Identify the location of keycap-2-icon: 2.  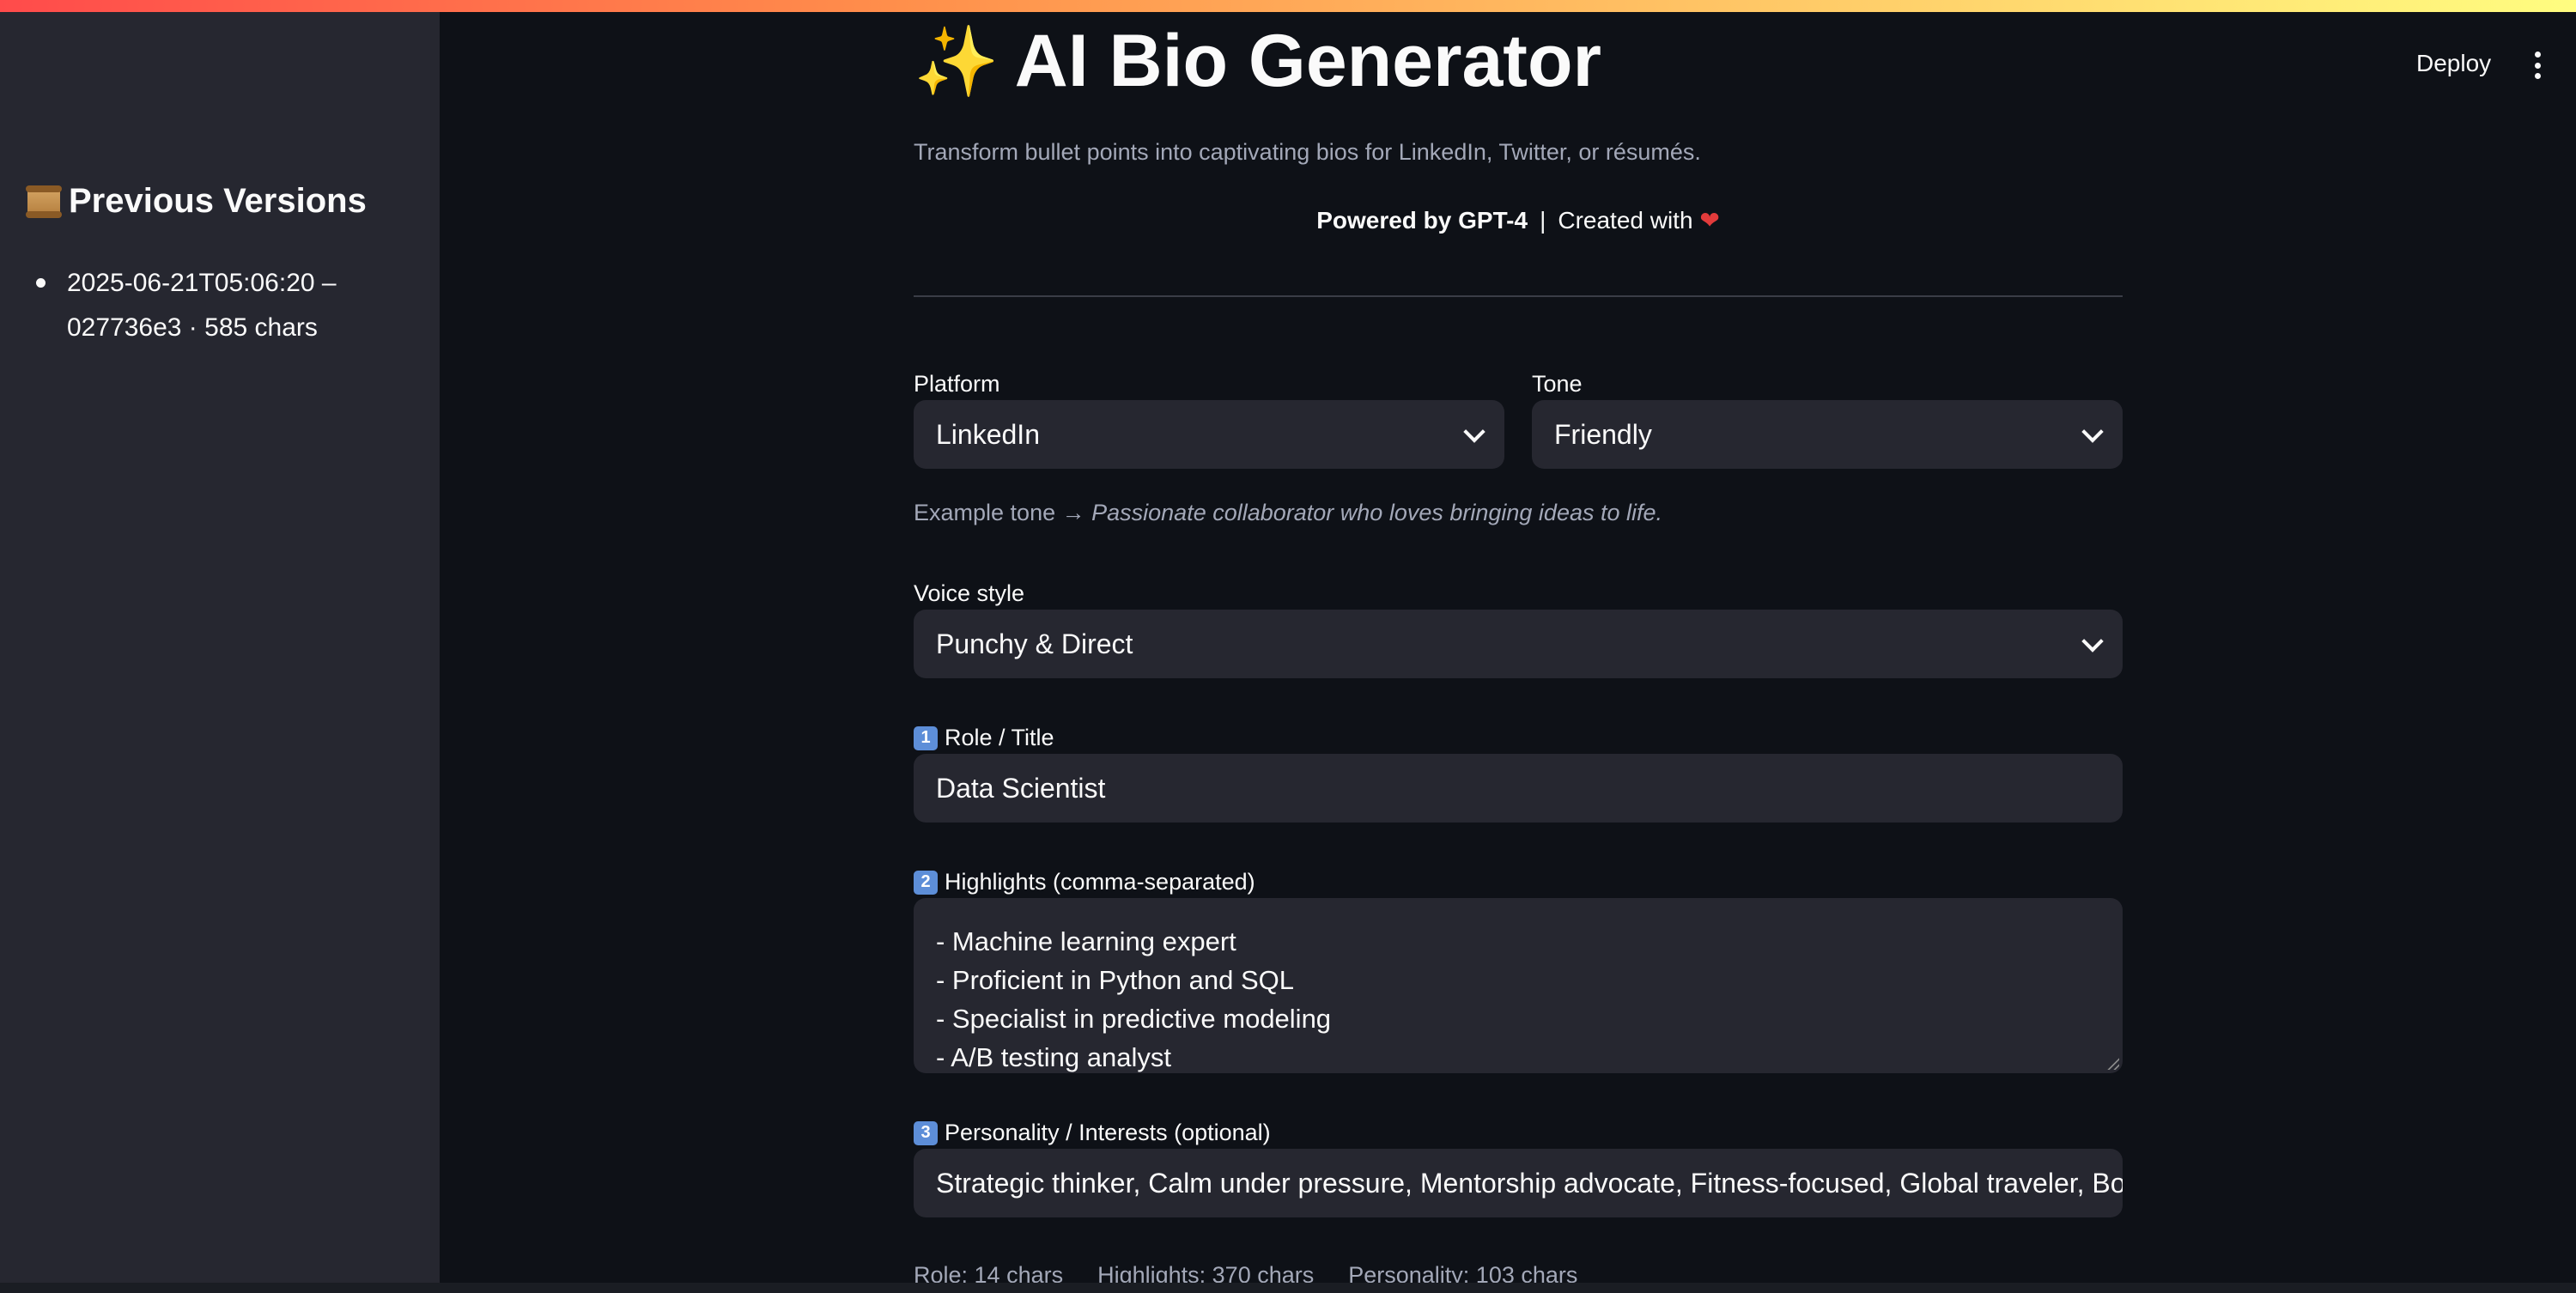
(926, 882).